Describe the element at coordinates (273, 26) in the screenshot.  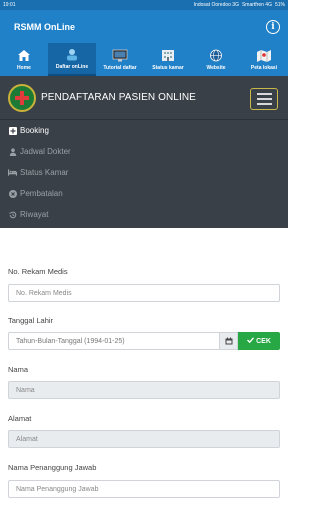
I see `info-icon: i` at that location.